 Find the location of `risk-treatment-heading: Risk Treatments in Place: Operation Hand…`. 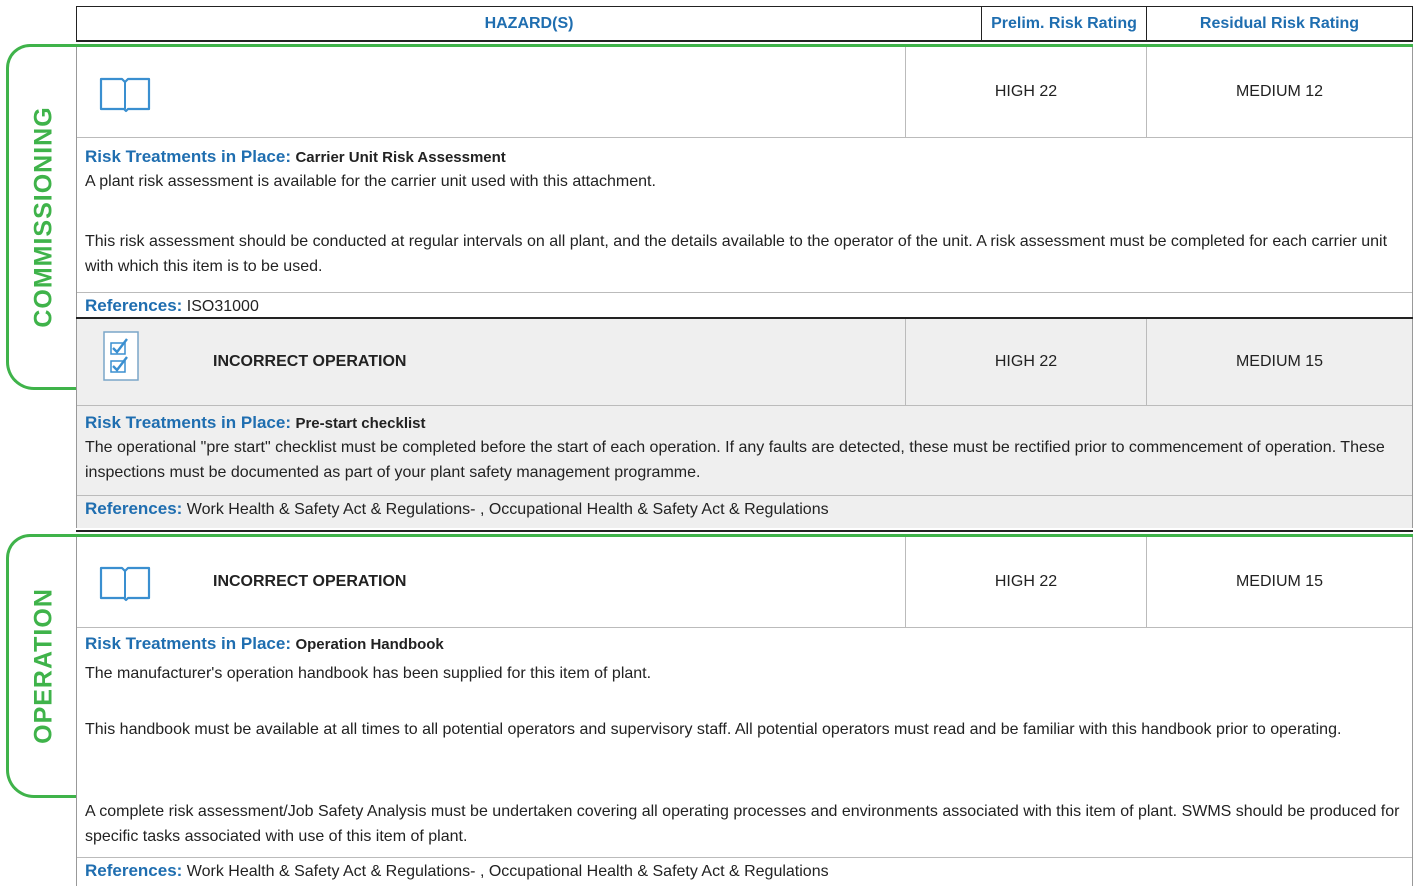

risk-treatment-heading: Risk Treatments in Place: Operation Hand… is located at coordinates (744, 644).